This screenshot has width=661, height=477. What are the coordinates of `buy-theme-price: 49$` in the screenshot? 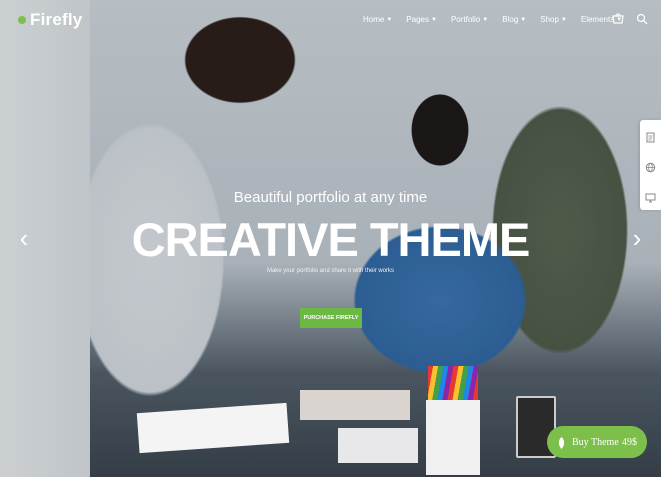 It's located at (629, 442).